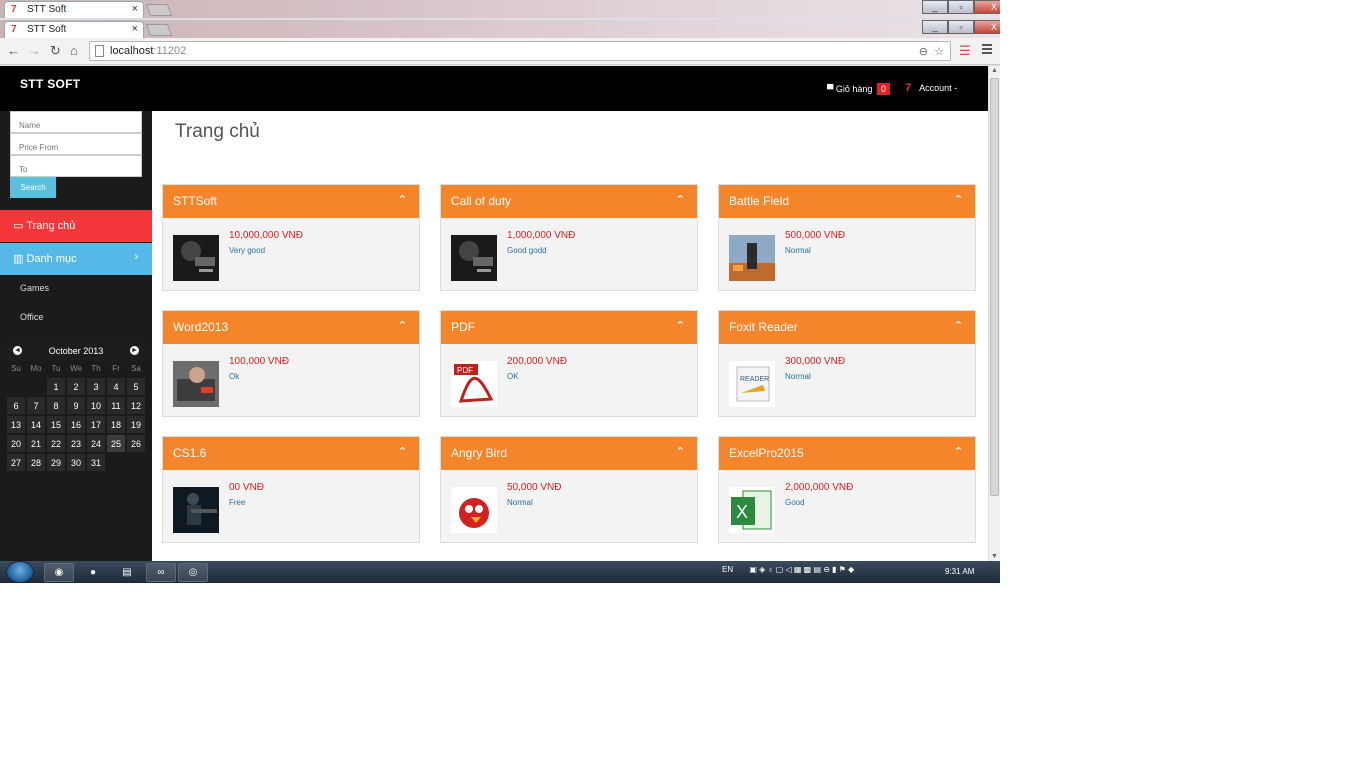  What do you see at coordinates (763, 327) in the screenshot?
I see `product-name: Foxit Reader` at bounding box center [763, 327].